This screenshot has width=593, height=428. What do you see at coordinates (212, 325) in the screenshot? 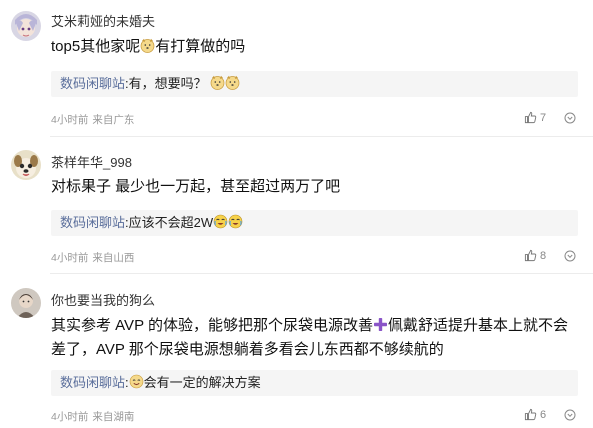
I see `comment-text-part: 其实参考 AVP 的体验，能够把那个尿袋电源改善` at bounding box center [212, 325].